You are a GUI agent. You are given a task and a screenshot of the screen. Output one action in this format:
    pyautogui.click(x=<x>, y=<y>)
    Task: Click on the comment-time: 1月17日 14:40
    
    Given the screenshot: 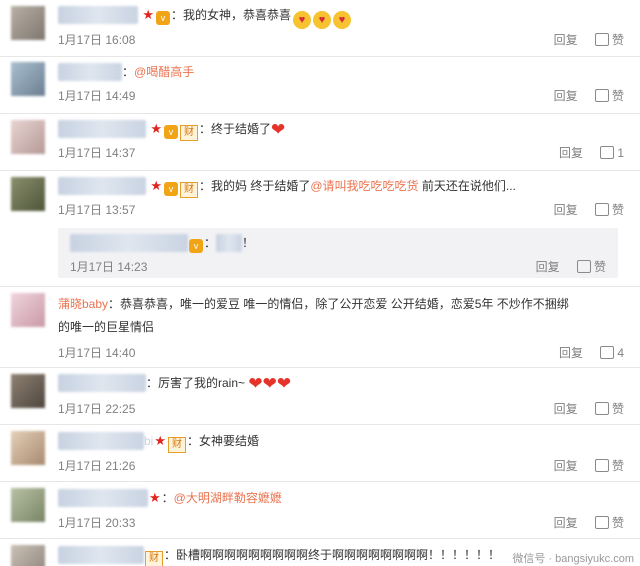 What is the action you would take?
    pyautogui.click(x=97, y=353)
    